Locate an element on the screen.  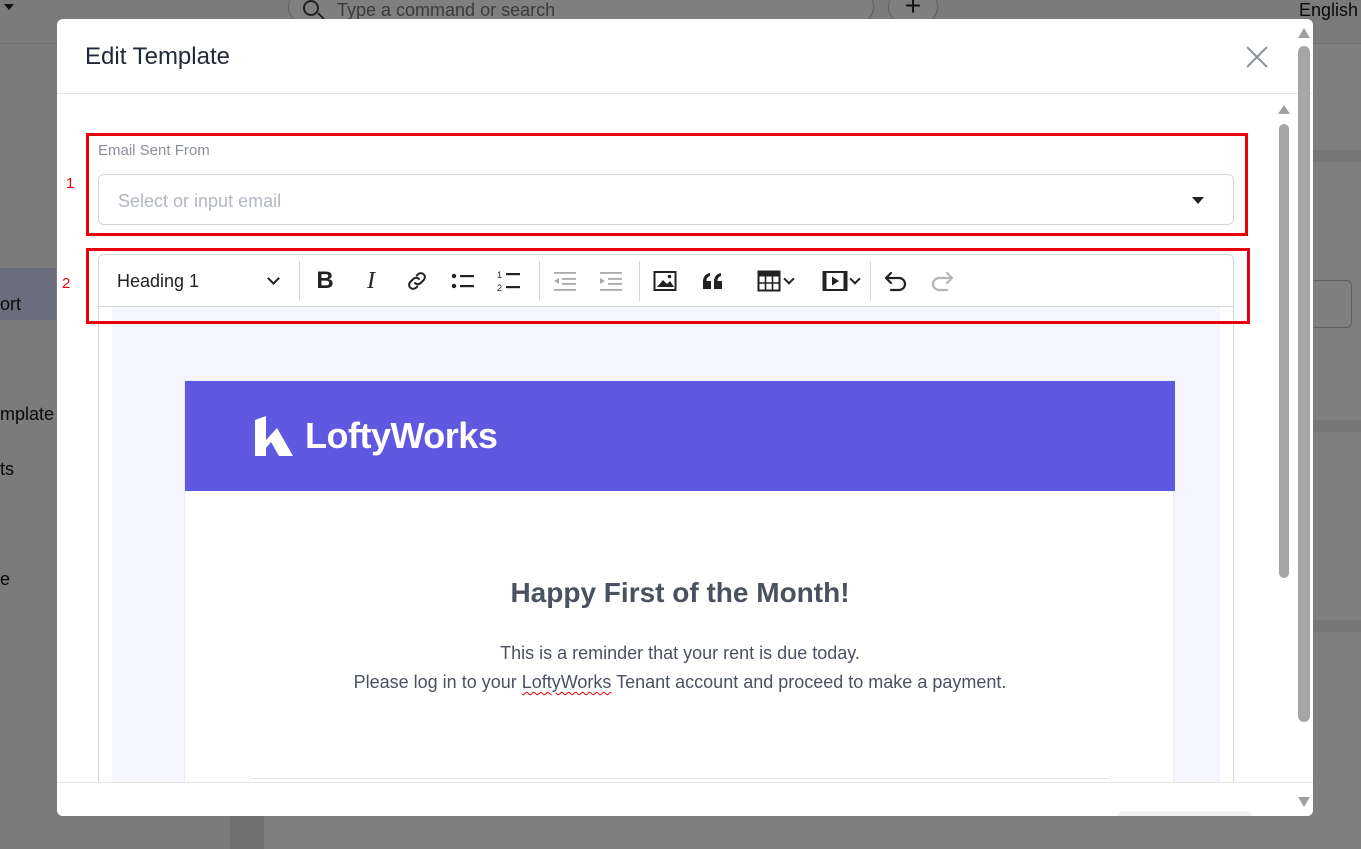
media-button is located at coordinates (835, 281).